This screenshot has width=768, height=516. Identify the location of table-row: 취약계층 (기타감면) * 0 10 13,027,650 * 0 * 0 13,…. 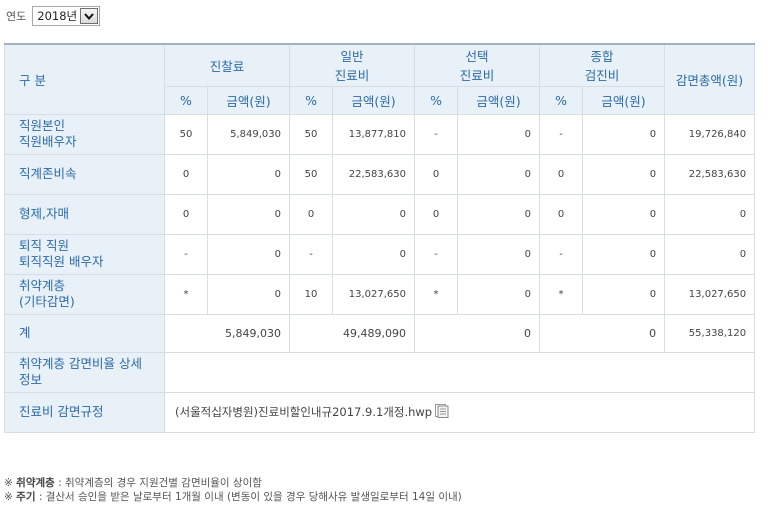
(380, 294).